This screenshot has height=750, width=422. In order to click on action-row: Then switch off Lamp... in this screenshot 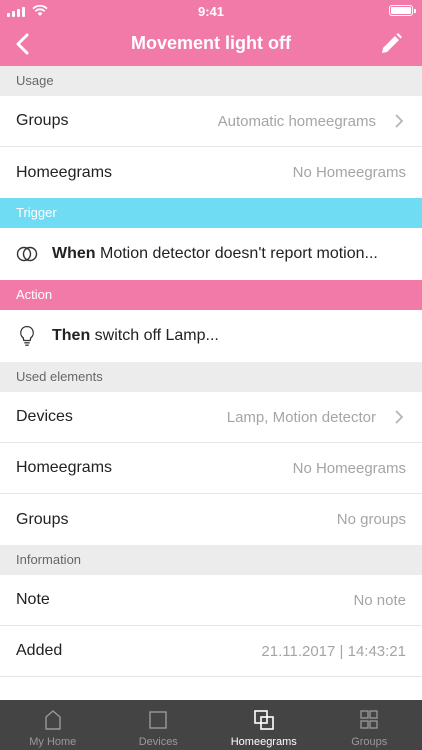, I will do `click(211, 336)`.